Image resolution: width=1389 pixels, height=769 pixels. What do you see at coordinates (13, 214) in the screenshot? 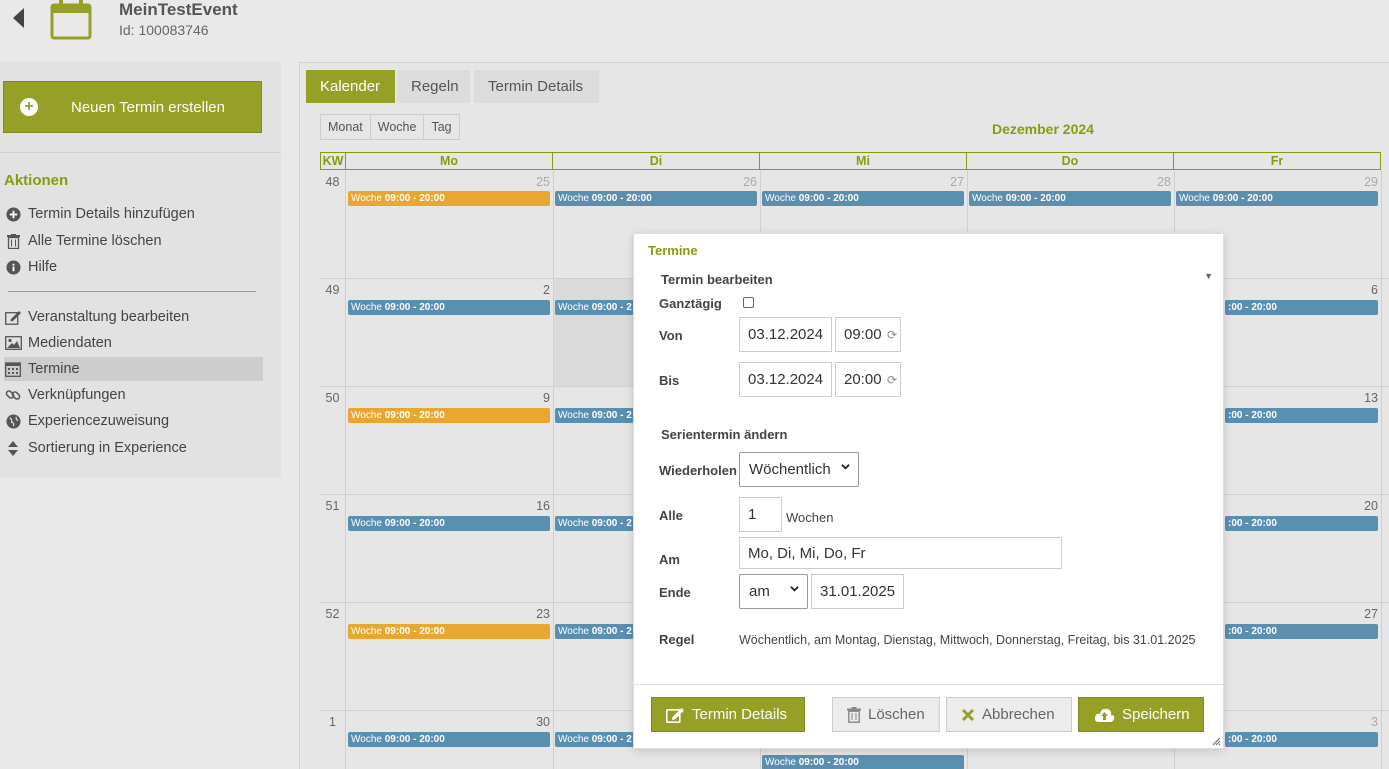
I see `plus-circle-icon` at bounding box center [13, 214].